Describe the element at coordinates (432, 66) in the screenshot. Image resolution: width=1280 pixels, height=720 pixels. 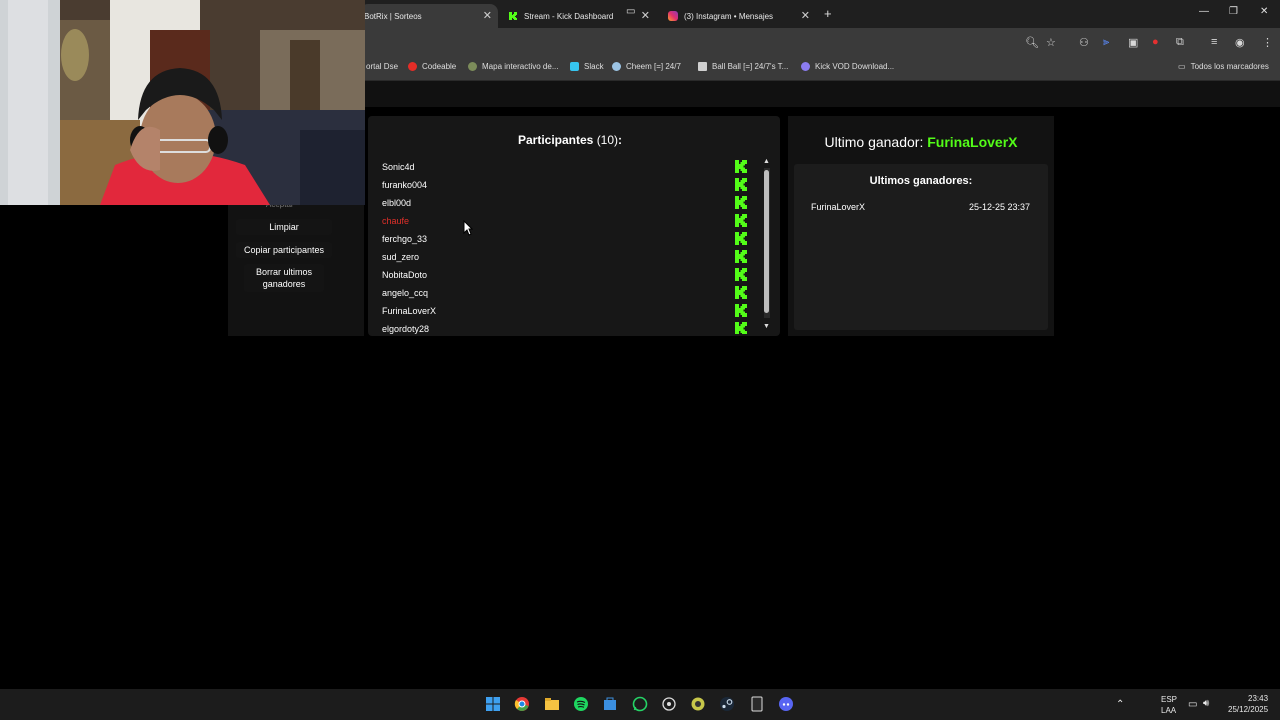
I see `bookmark-item: Codeable` at that location.